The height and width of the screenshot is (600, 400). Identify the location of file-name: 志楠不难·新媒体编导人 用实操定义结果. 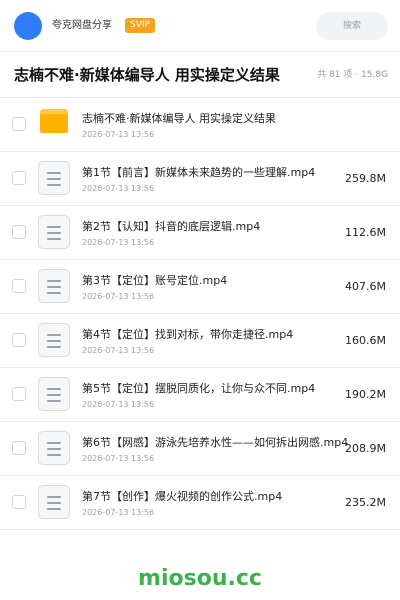
(179, 118).